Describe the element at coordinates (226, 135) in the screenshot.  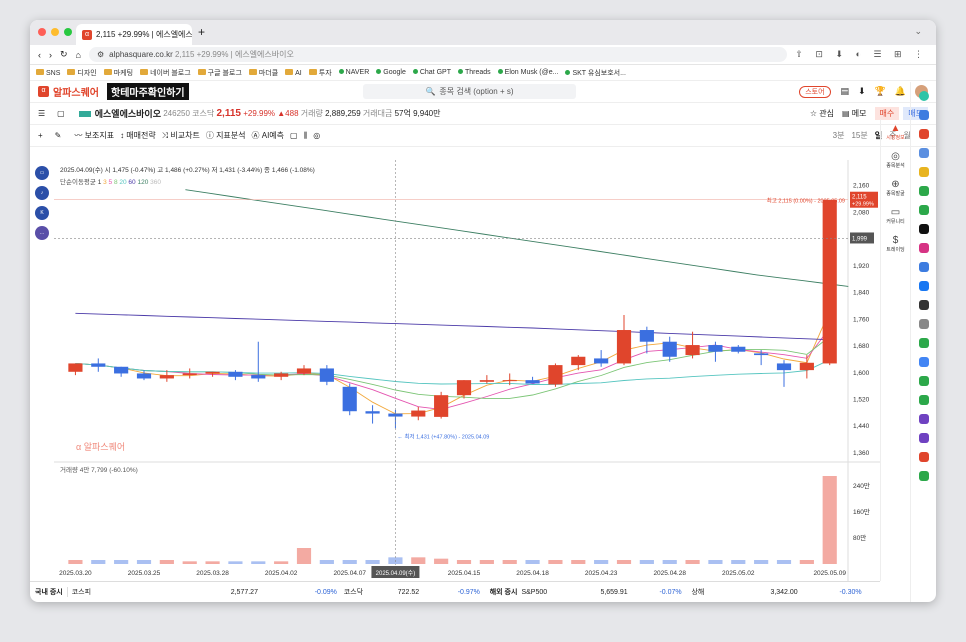
I see `analysis-button: ⓘ 지표분석` at that location.